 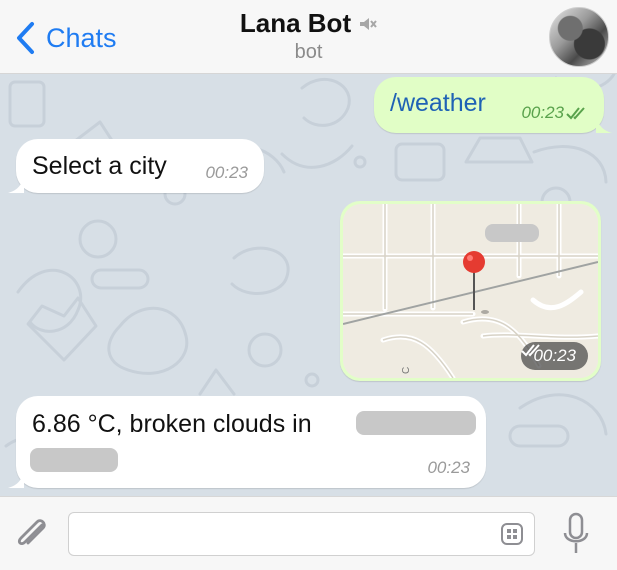 What do you see at coordinates (512, 233) in the screenshot?
I see `redacted-map-label` at bounding box center [512, 233].